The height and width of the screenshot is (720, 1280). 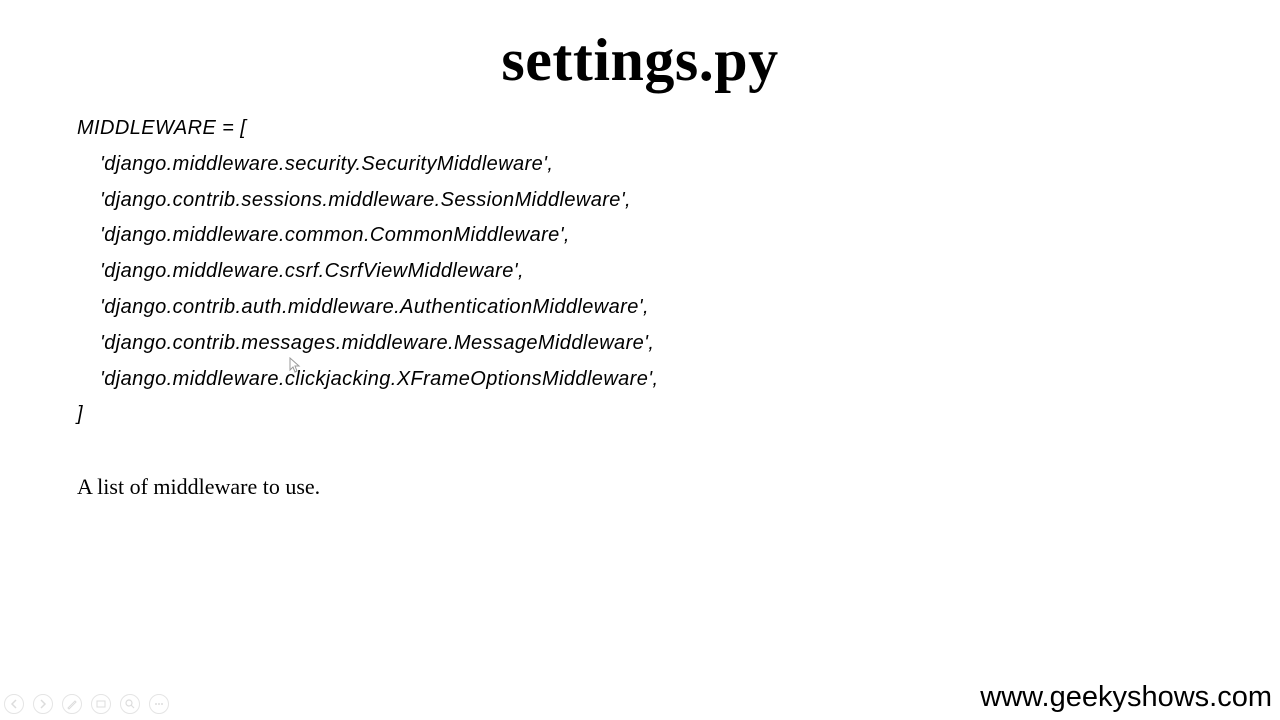 What do you see at coordinates (14, 704) in the screenshot?
I see `previous-icon` at bounding box center [14, 704].